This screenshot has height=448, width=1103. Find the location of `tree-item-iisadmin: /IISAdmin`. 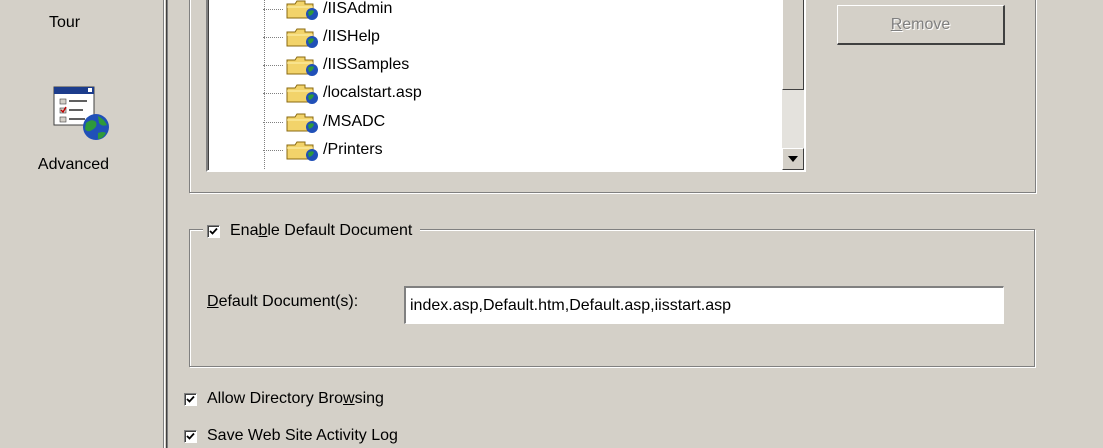

tree-item-iisadmin: /IISAdmin is located at coordinates (327, 11).